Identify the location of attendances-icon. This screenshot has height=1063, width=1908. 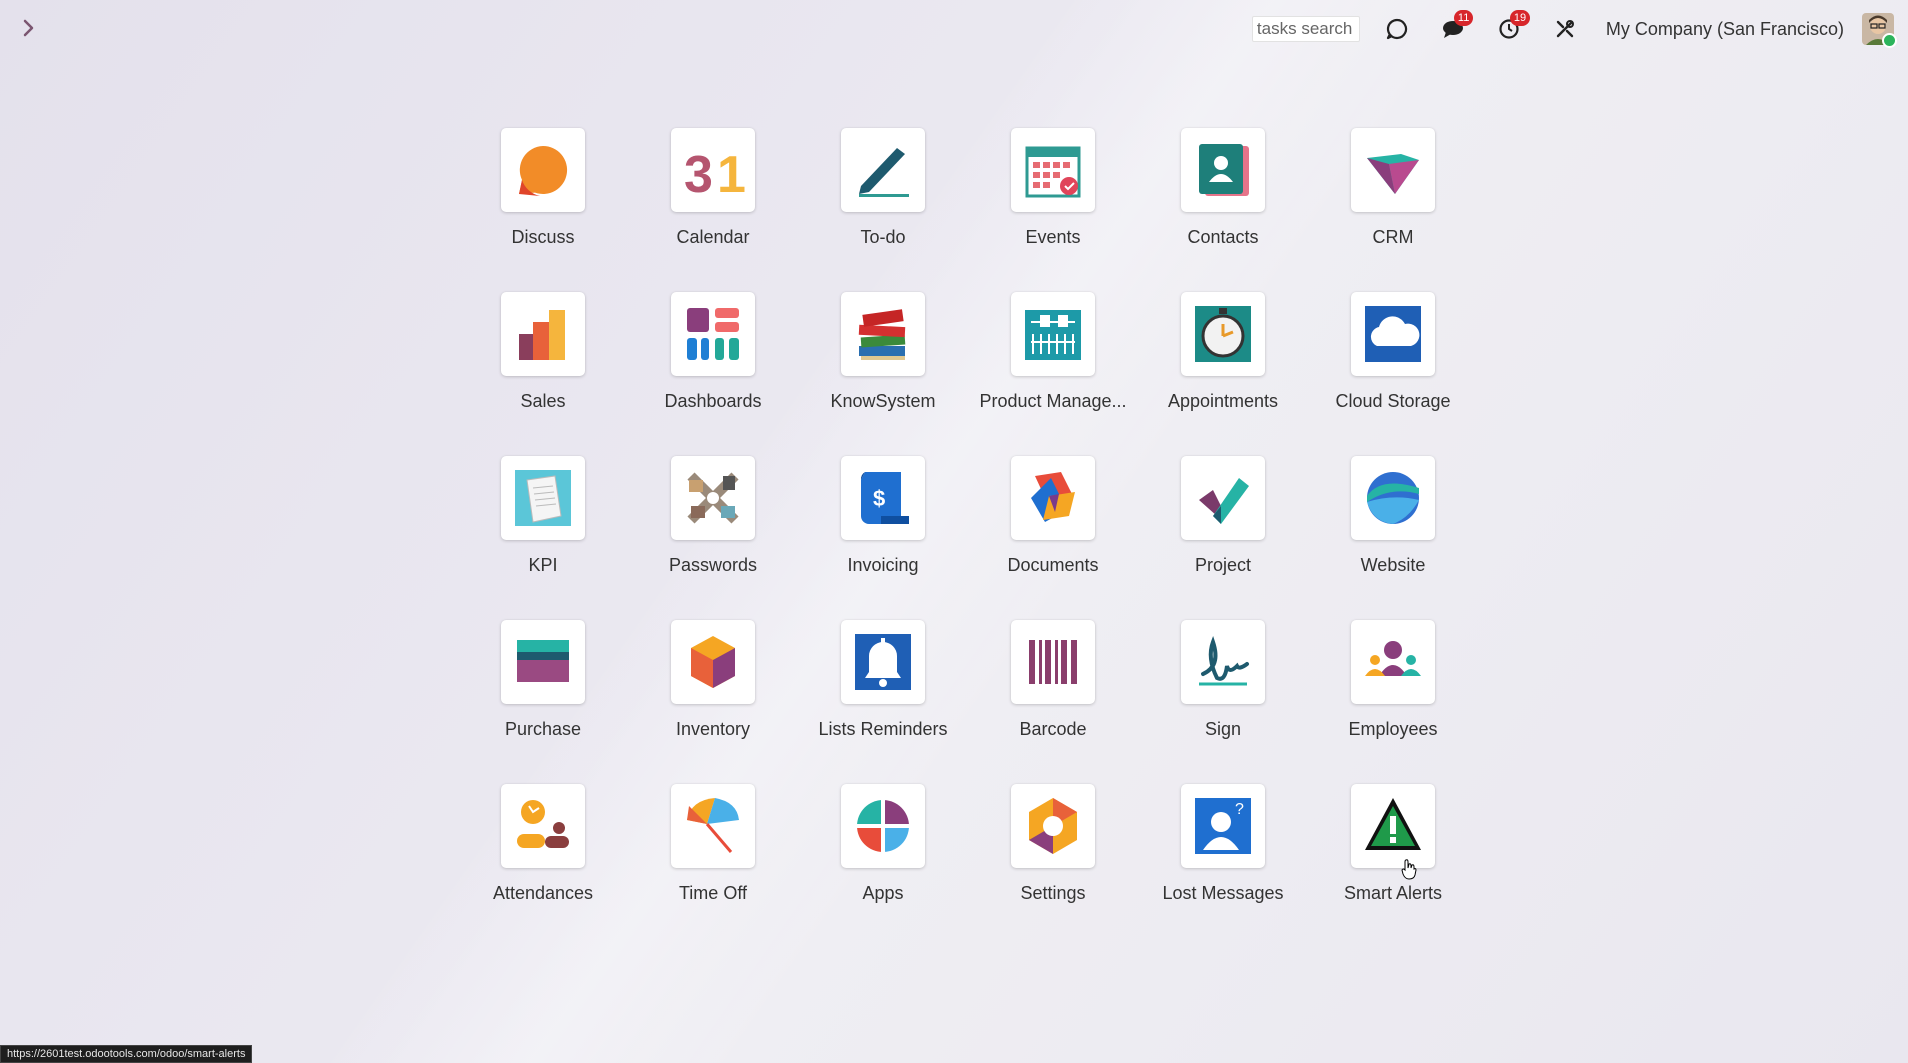
(543, 826).